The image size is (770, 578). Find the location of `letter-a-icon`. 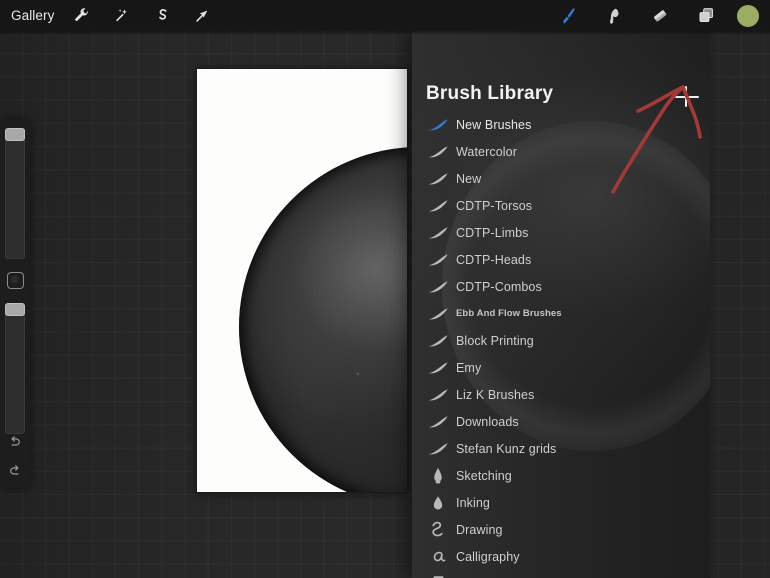

letter-a-icon is located at coordinates (438, 556).